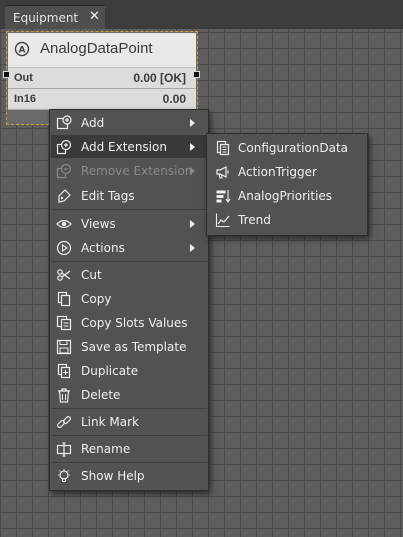 The image size is (403, 537). What do you see at coordinates (277, 172) in the screenshot?
I see `submenu-item-label: ActionTrigger` at bounding box center [277, 172].